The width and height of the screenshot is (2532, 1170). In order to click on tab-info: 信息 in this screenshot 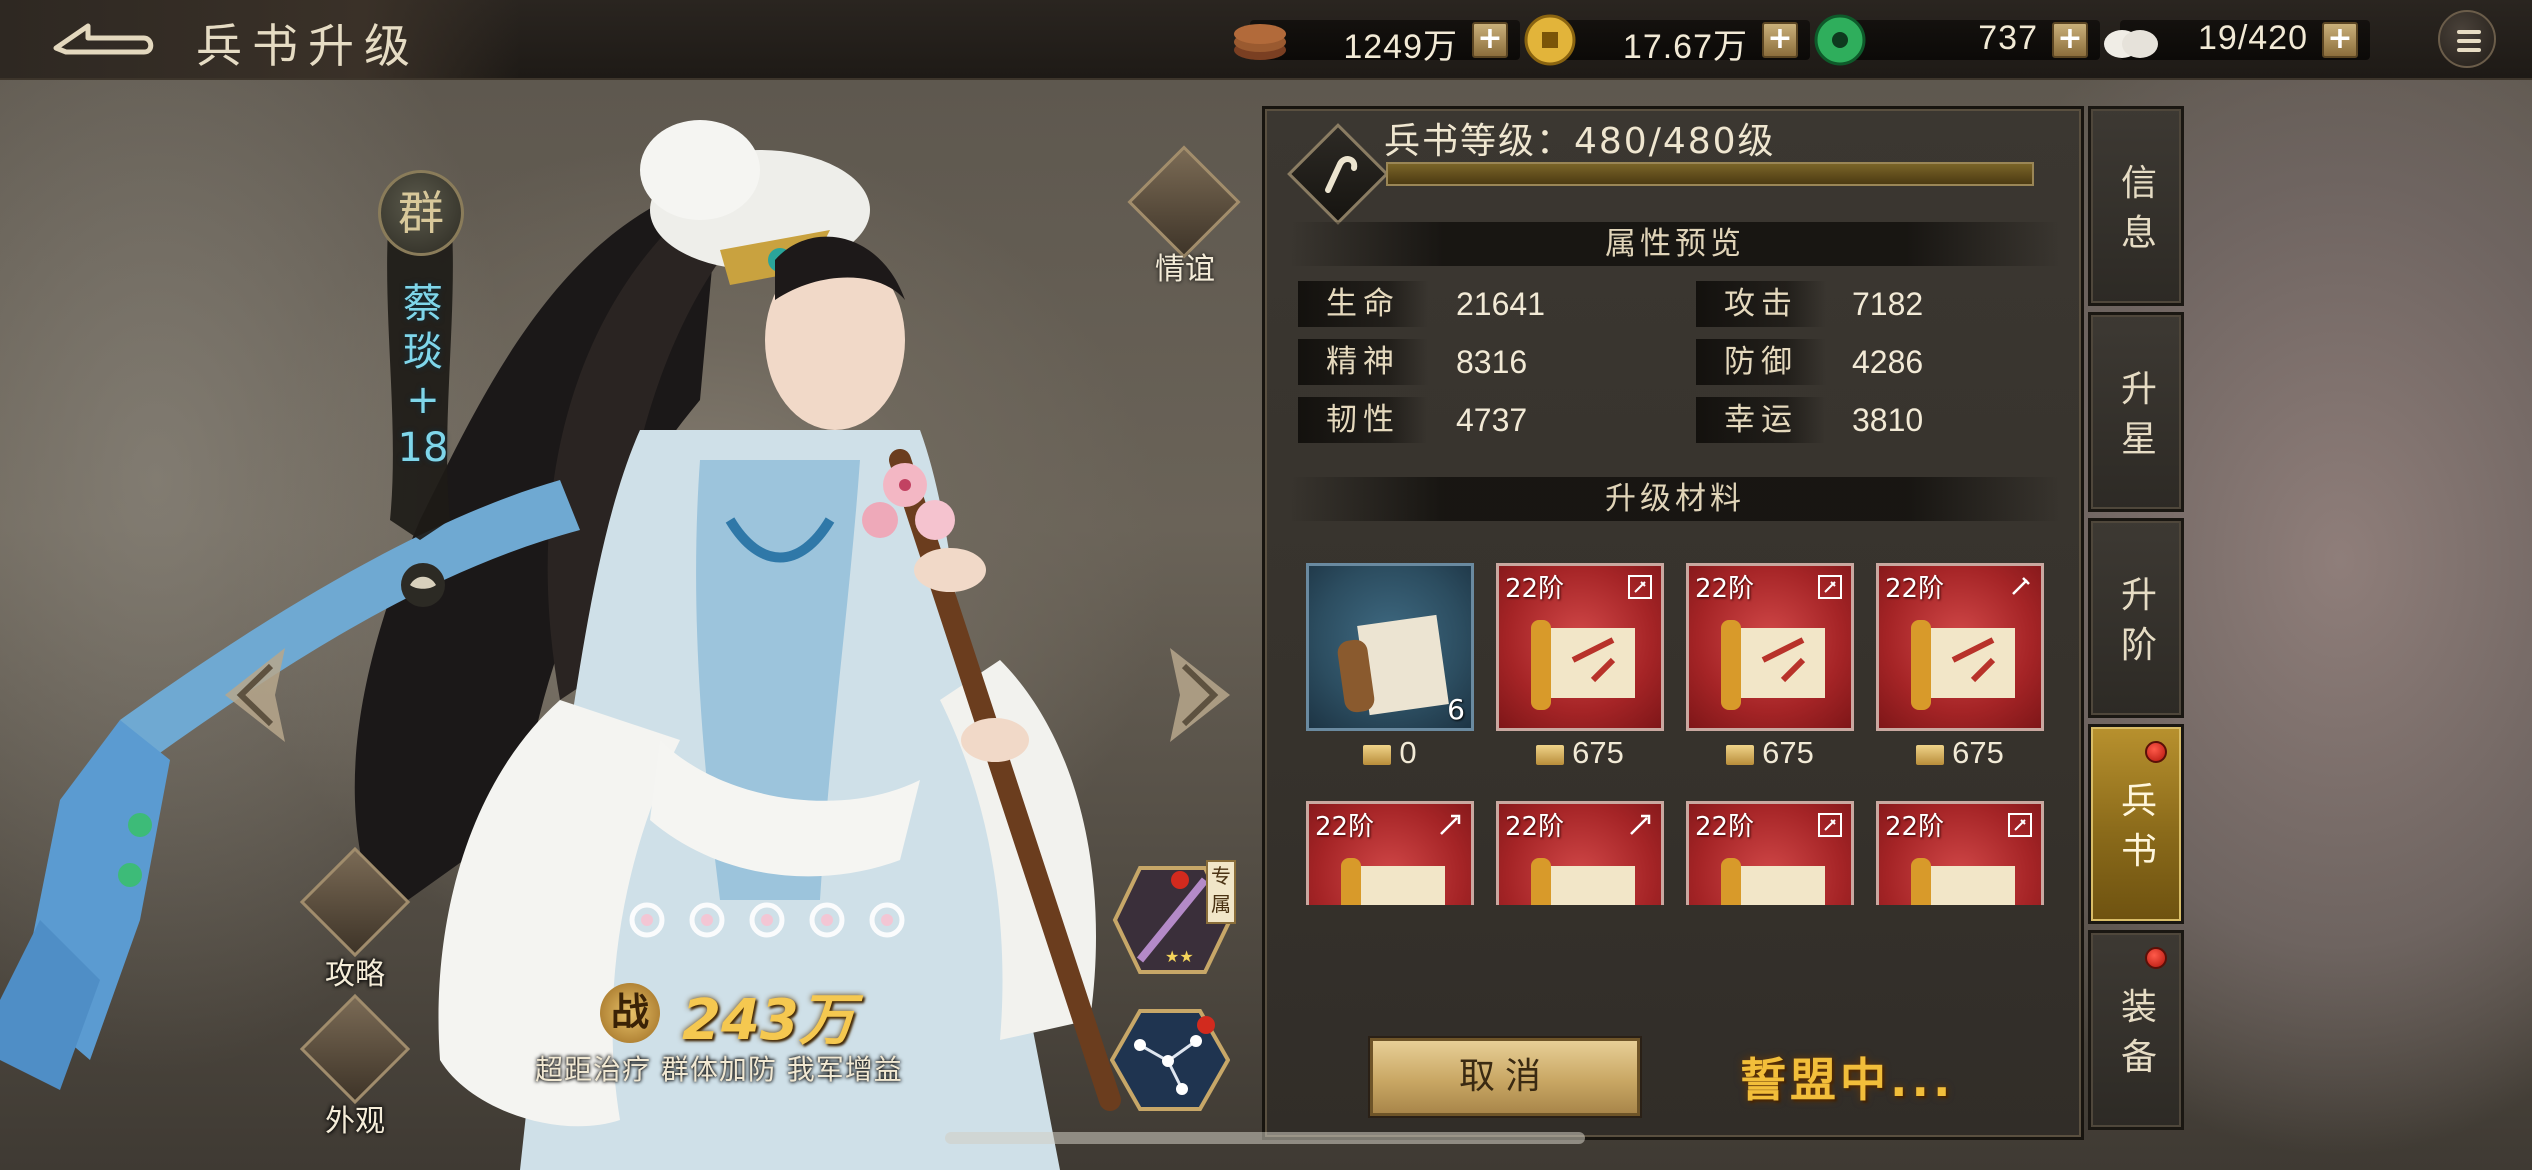, I will do `click(2136, 206)`.